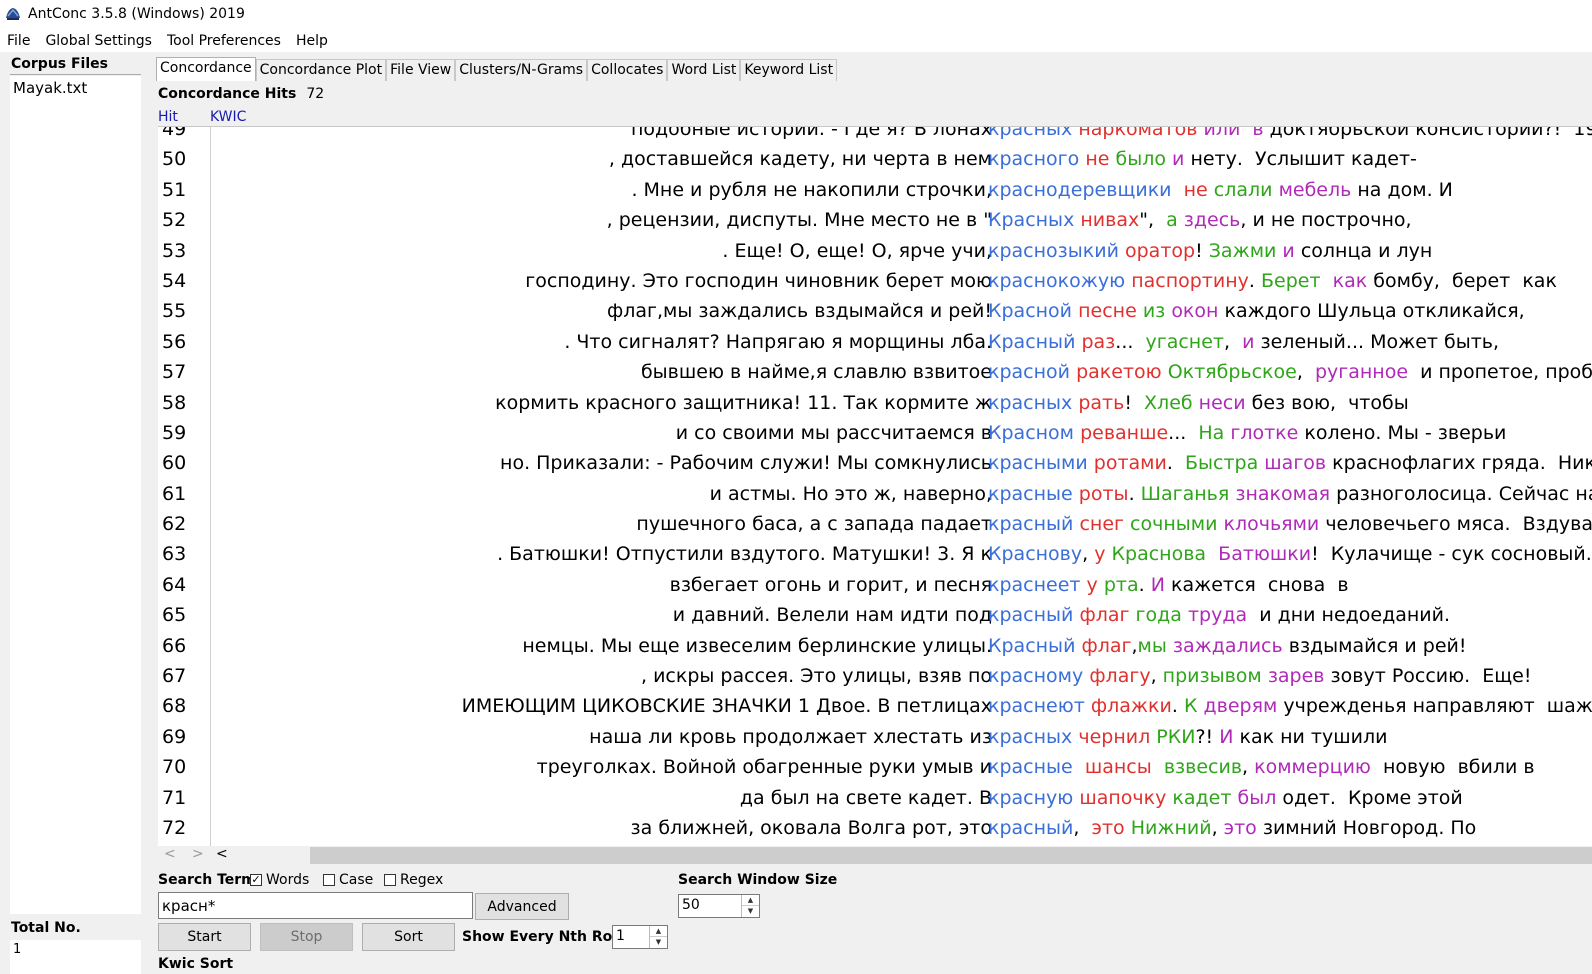 This screenshot has height=974, width=1592. Describe the element at coordinates (1031, 220) in the screenshot. I see `keyword-hit: Красных` at that location.